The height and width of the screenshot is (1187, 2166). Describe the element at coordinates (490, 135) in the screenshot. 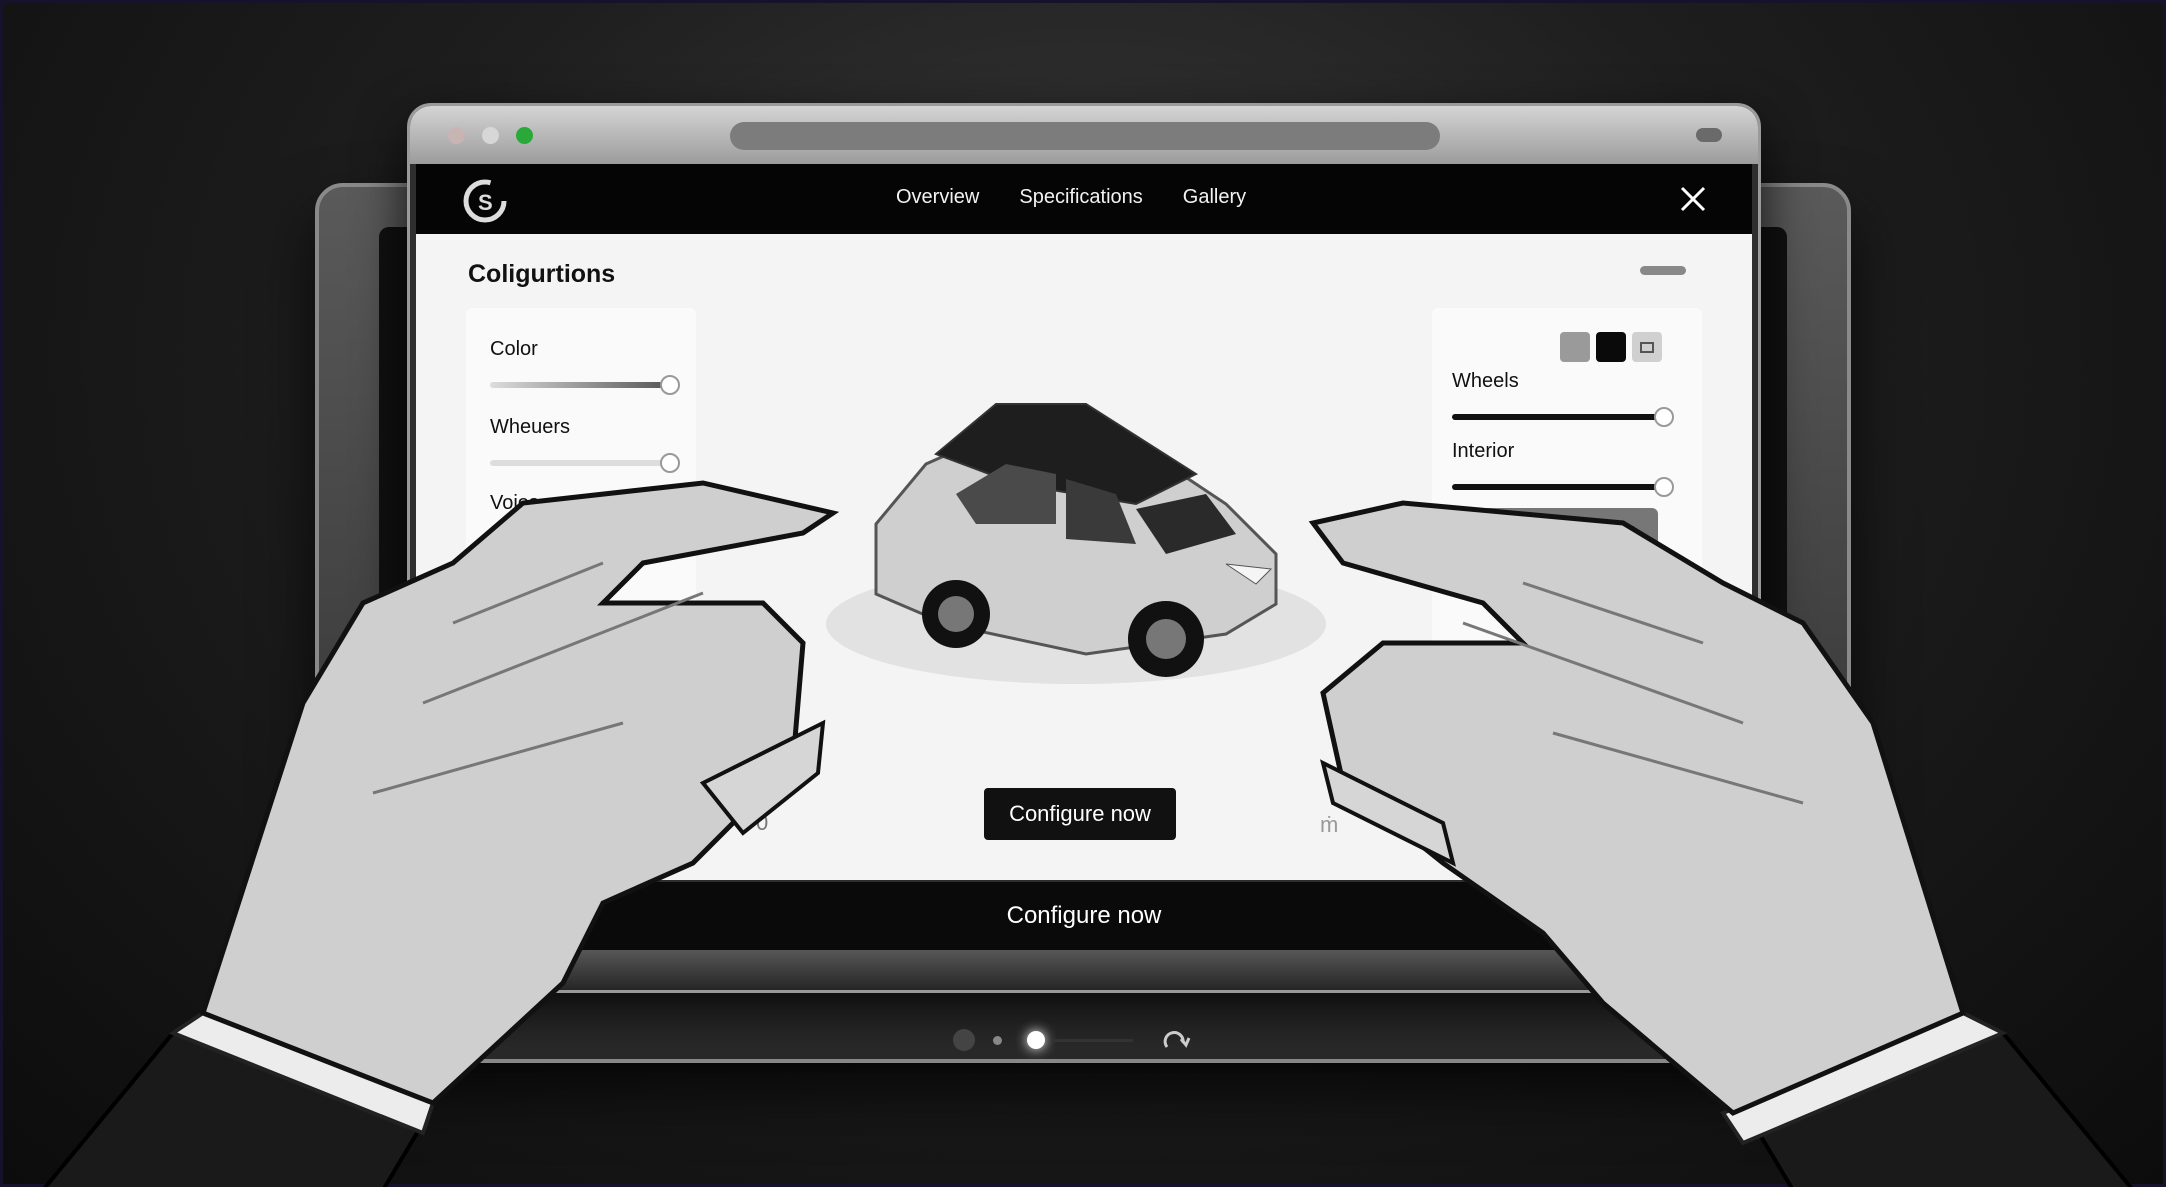

I see `window-minimize-dot` at that location.